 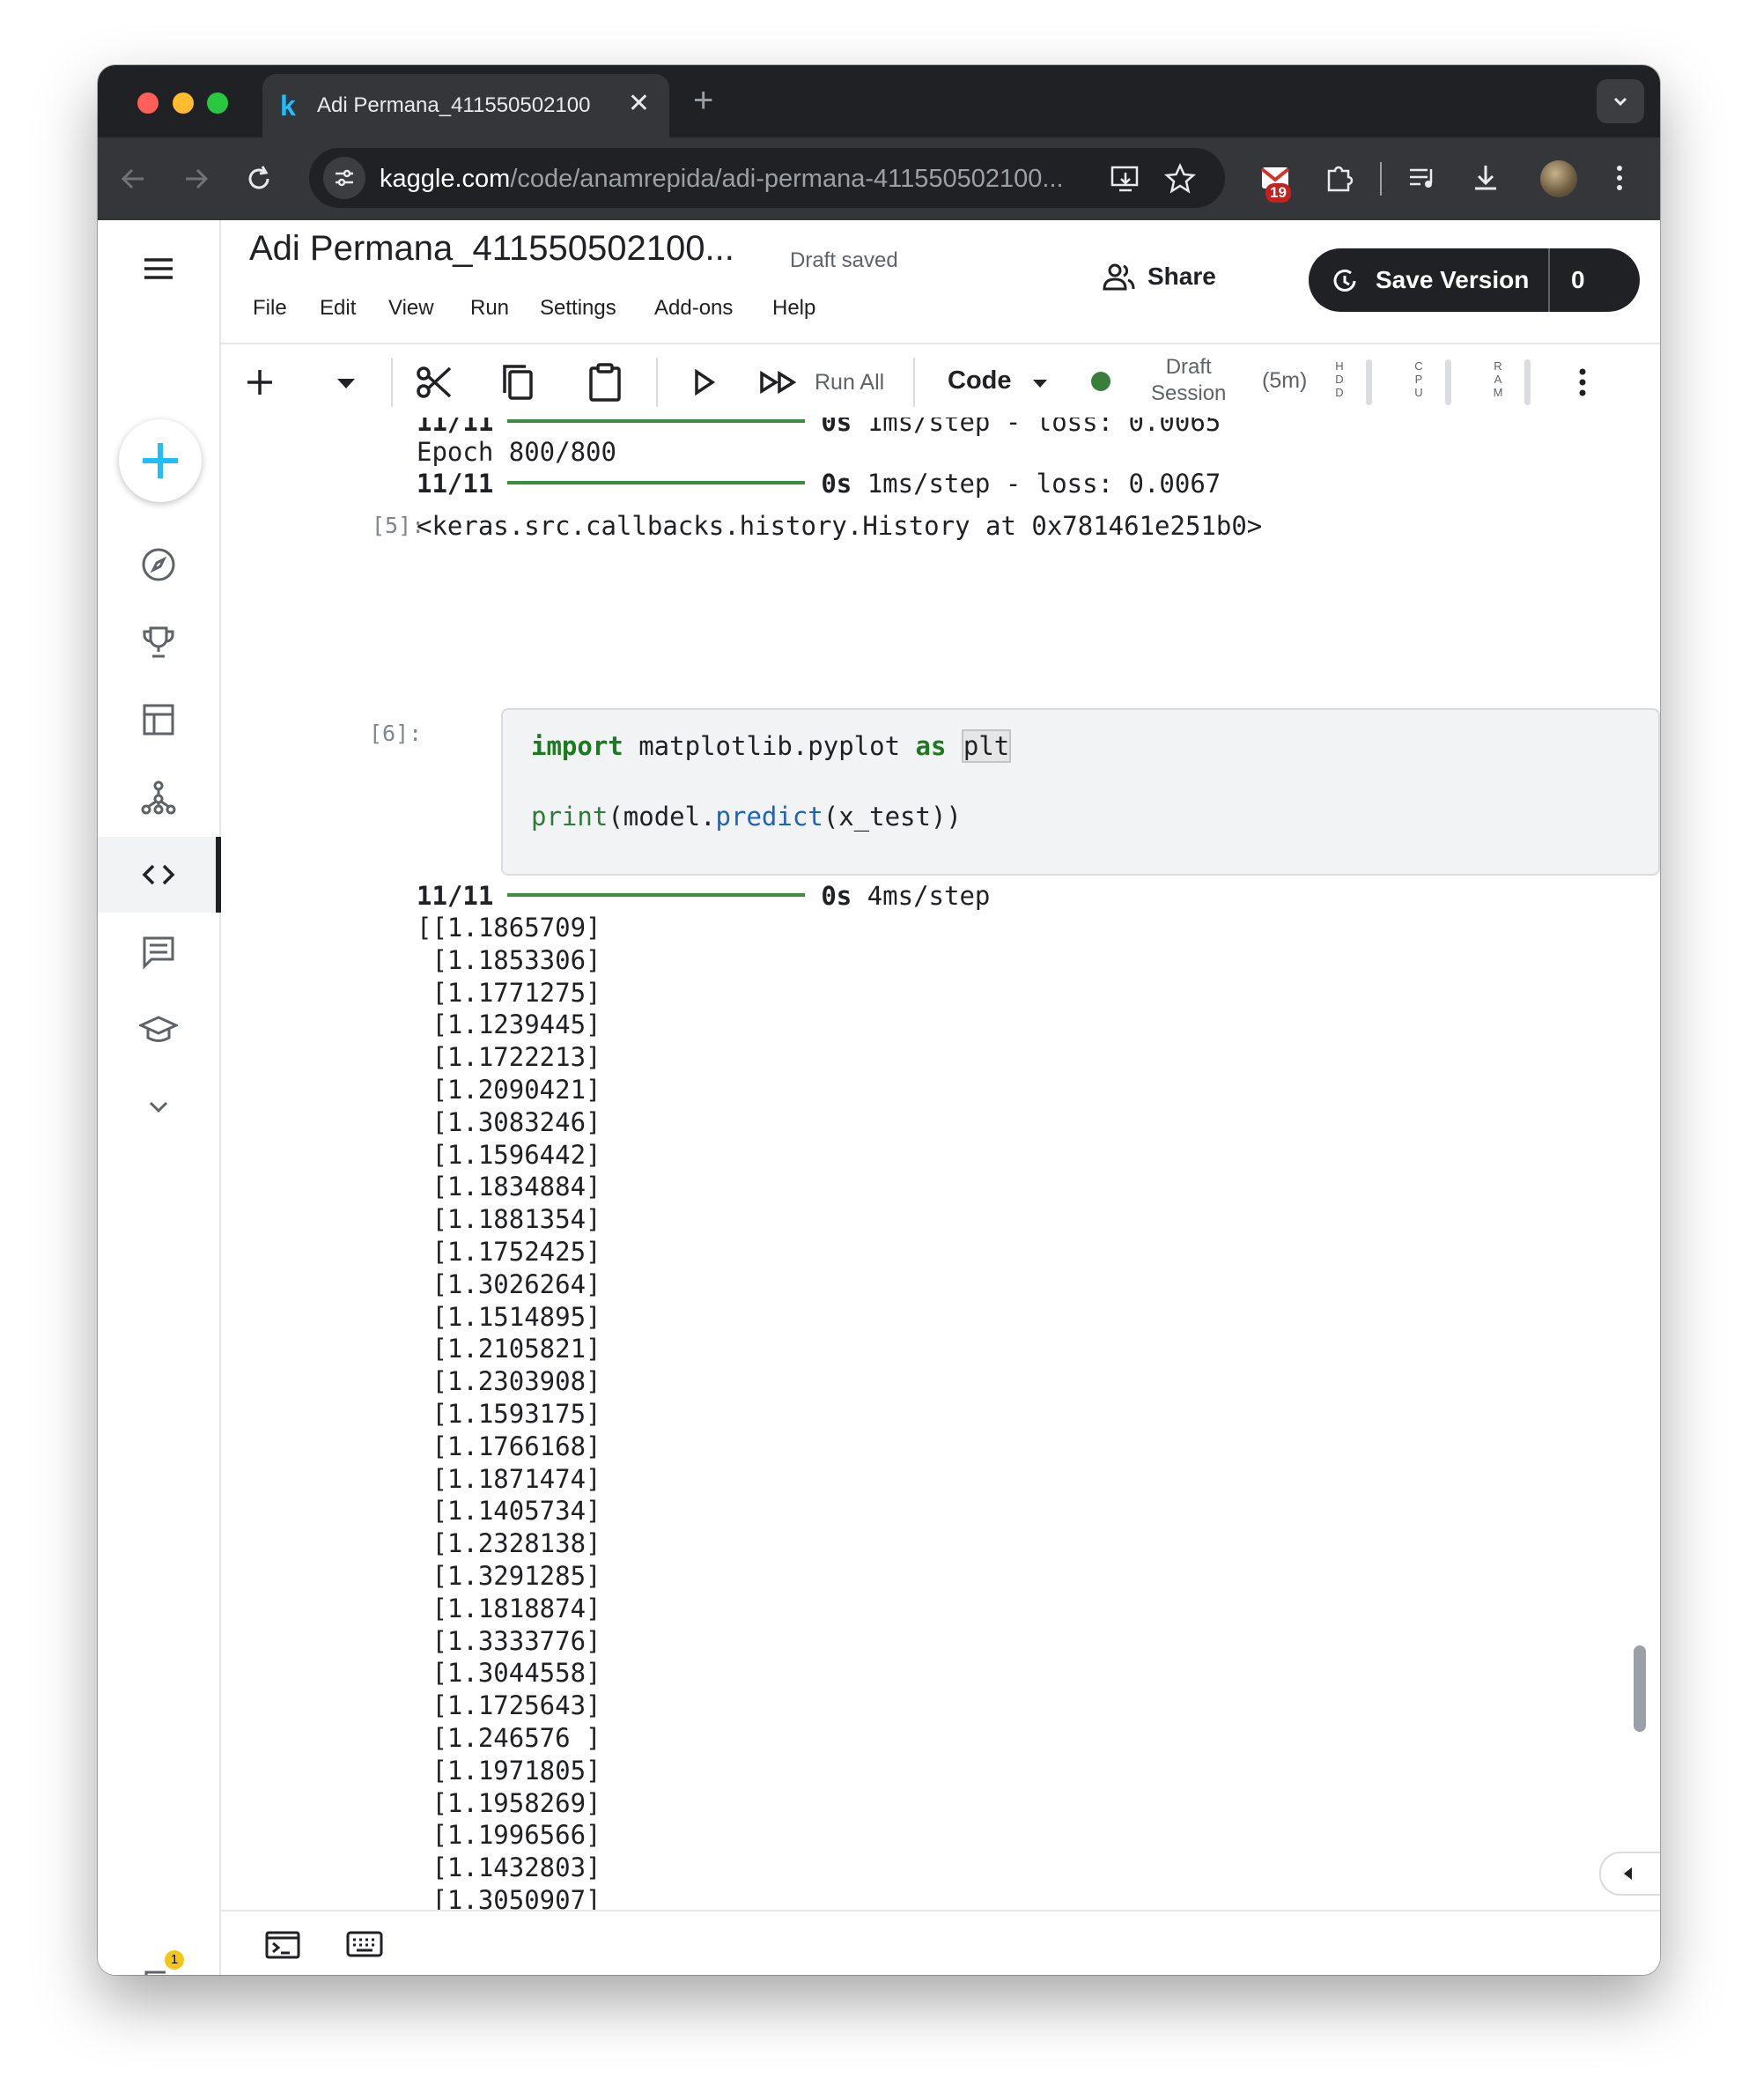 What do you see at coordinates (260, 382) in the screenshot?
I see `add-cell-icon` at bounding box center [260, 382].